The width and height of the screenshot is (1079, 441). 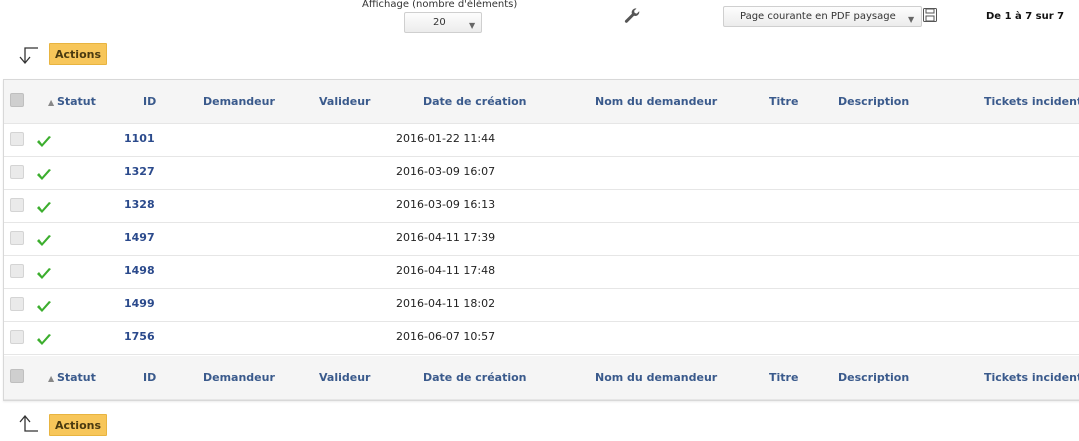 I want to click on wrench-icon, so click(x=632, y=16).